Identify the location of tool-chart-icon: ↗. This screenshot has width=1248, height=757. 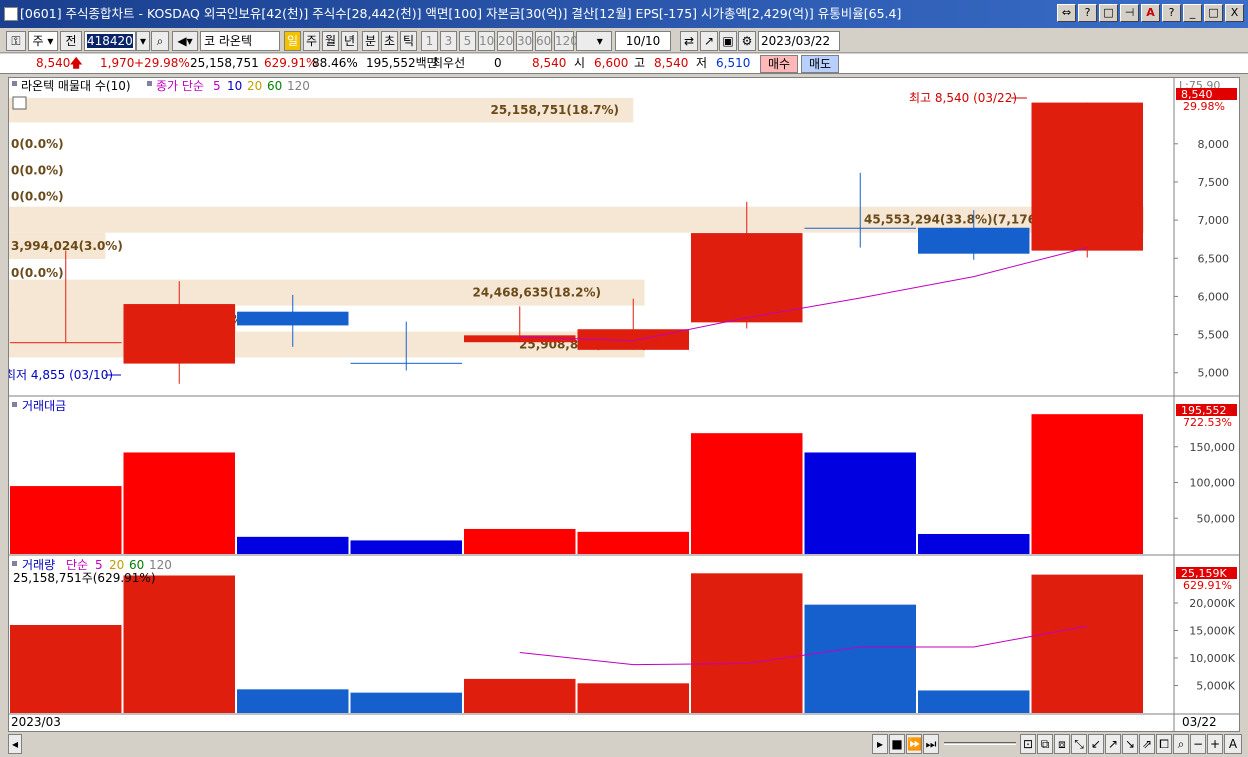
(709, 41).